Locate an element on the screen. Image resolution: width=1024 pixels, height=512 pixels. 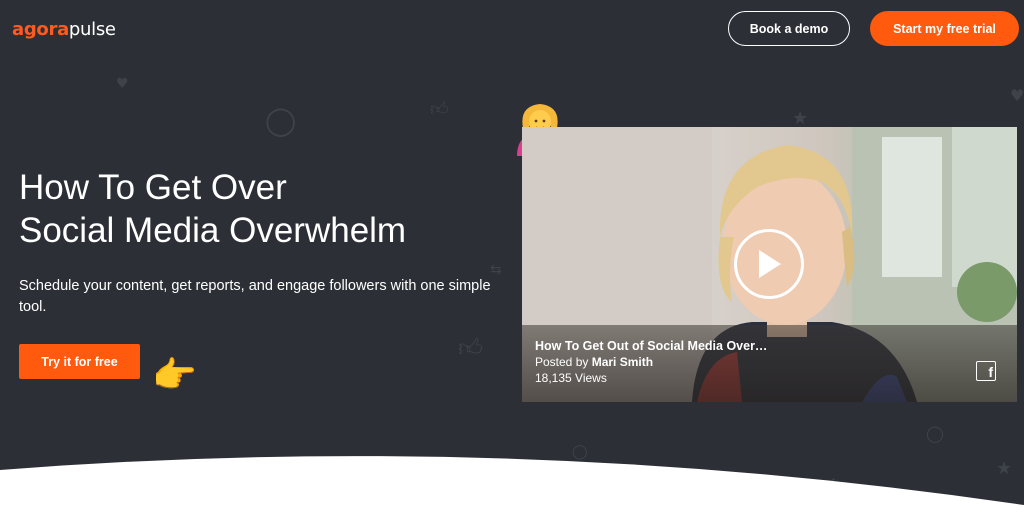
try-it-free-button: Try it for free is located at coordinates (79, 361).